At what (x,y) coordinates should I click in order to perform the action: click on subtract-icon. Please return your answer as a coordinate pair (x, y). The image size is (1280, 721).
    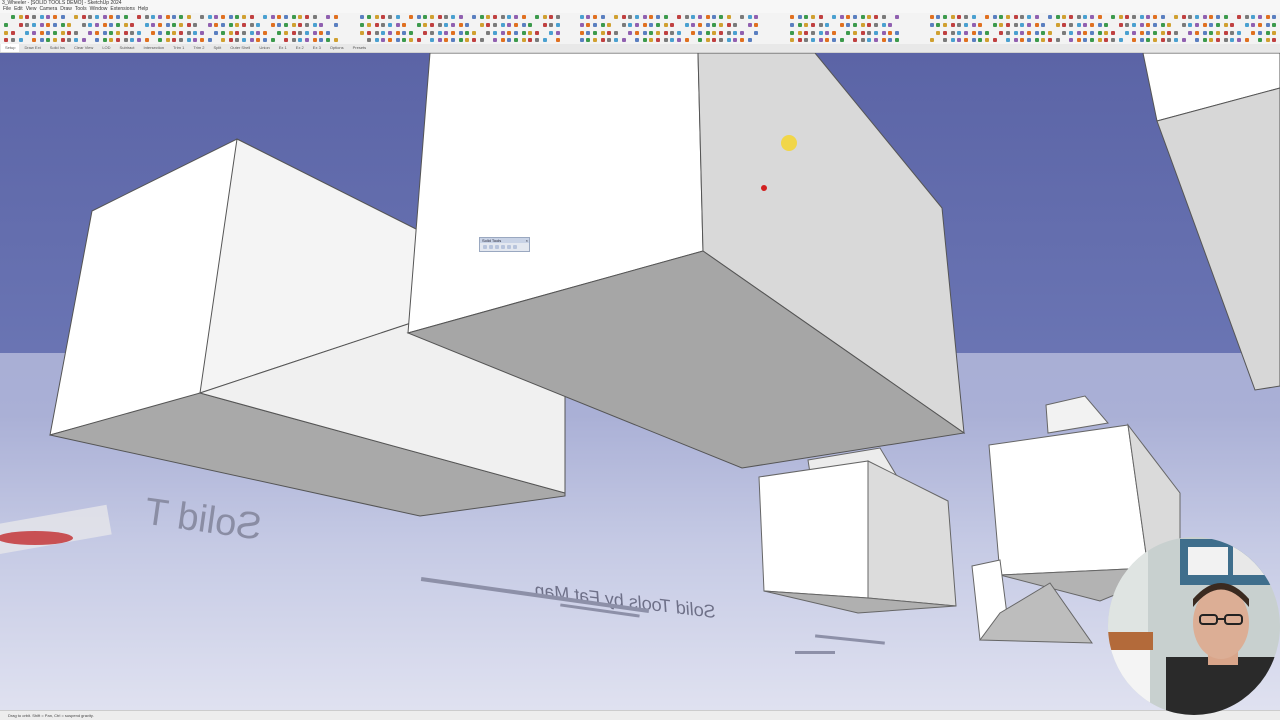
    Looking at the image, I should click on (503, 247).